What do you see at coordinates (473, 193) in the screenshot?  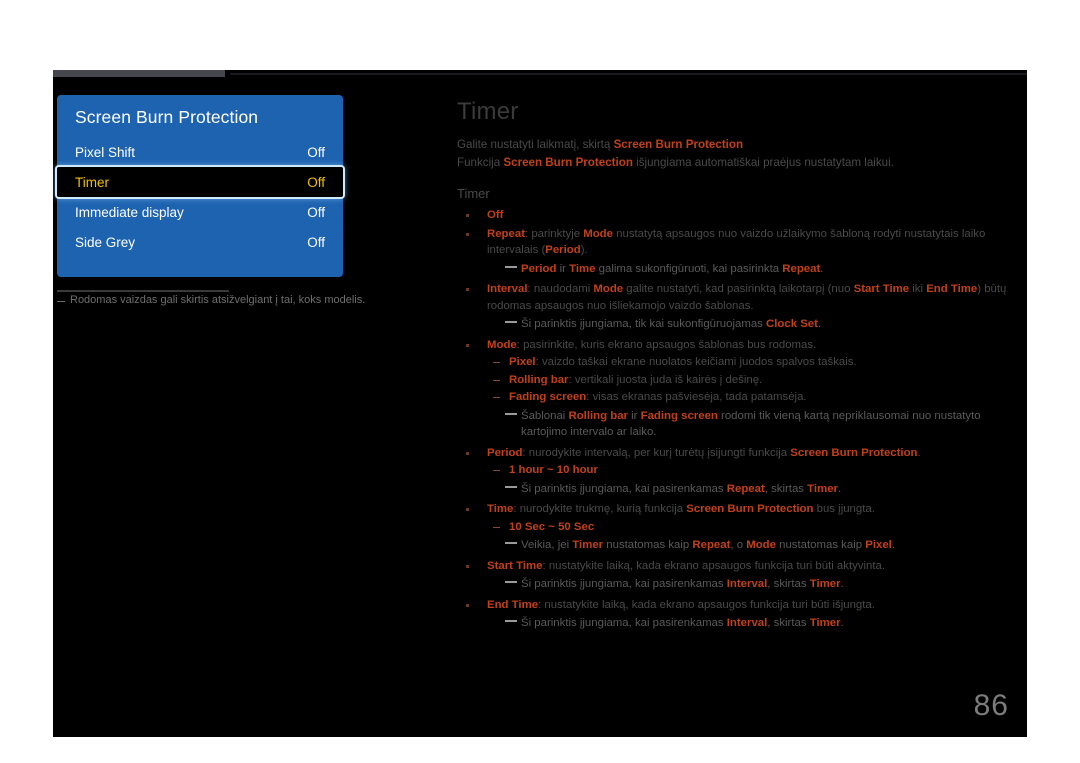 I see `article-section-heading: Timer` at bounding box center [473, 193].